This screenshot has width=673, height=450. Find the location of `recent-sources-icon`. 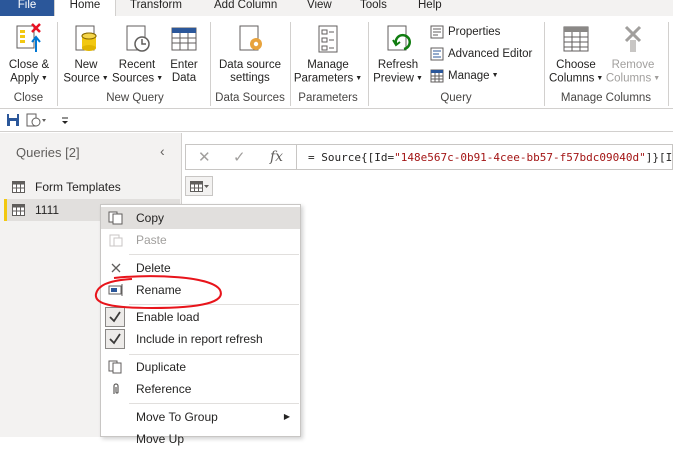

recent-sources-icon is located at coordinates (138, 38).